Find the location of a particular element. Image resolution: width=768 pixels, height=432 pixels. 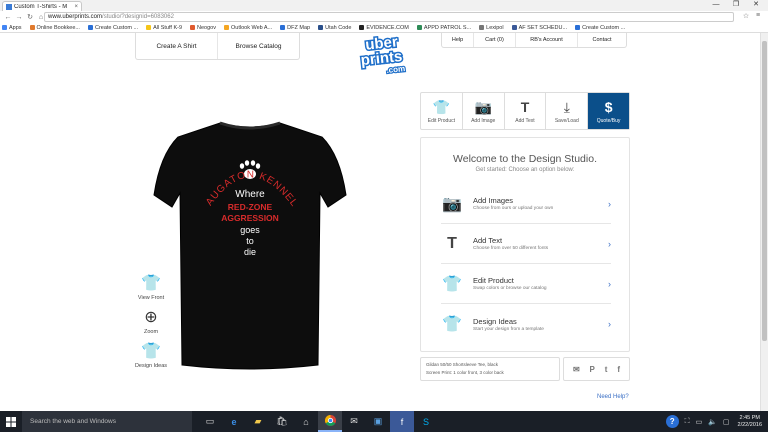

option-title: Add Text is located at coordinates (488, 240).